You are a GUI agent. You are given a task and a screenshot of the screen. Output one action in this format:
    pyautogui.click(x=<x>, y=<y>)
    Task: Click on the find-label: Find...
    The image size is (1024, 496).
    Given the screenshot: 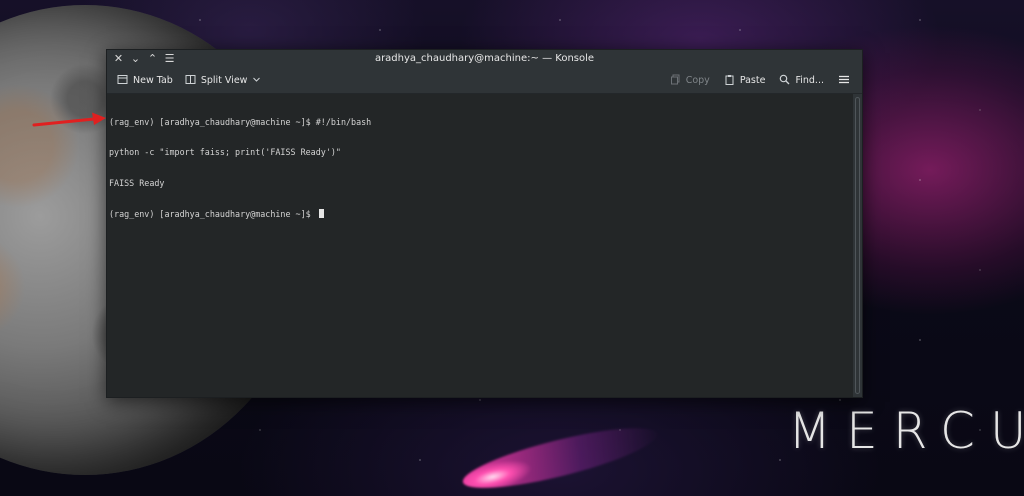 What is the action you would take?
    pyautogui.click(x=809, y=80)
    